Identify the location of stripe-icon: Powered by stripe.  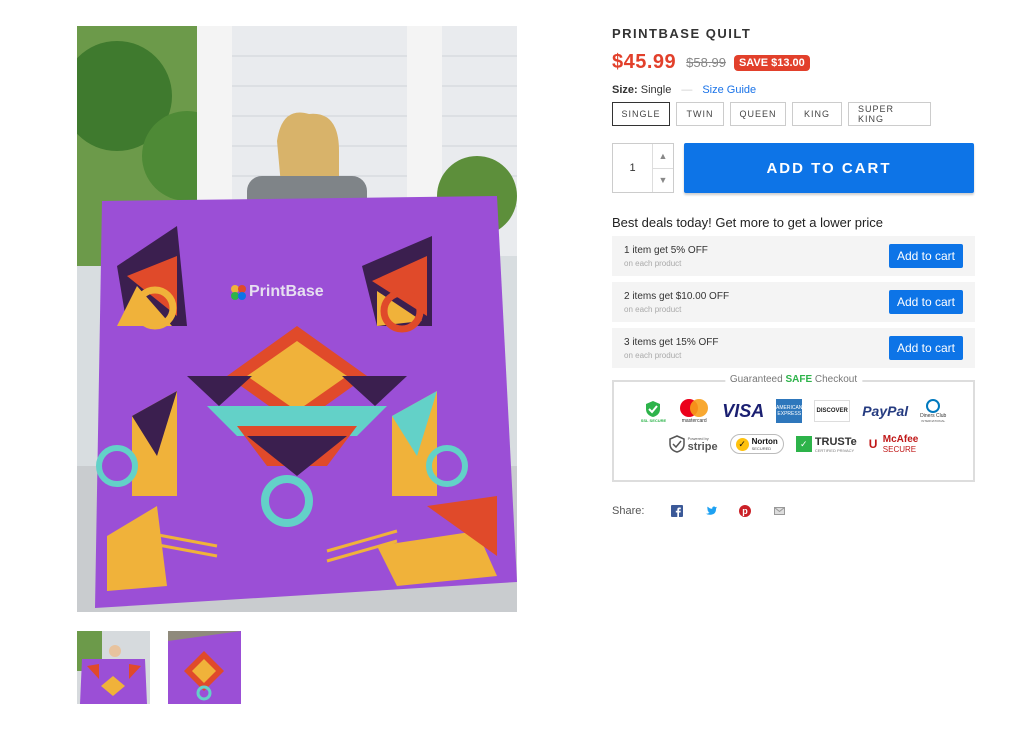
(693, 444).